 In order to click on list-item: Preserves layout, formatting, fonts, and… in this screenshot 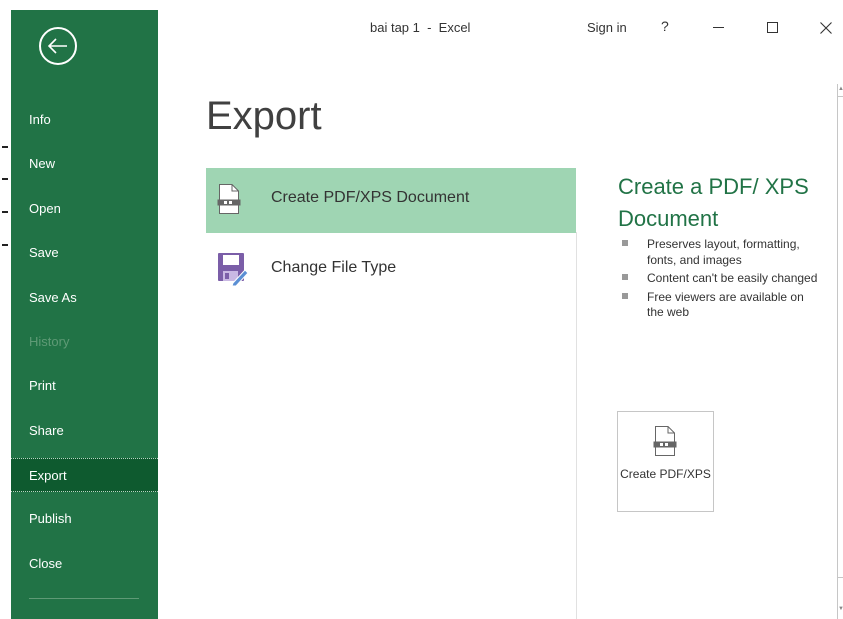, I will do `click(722, 252)`.